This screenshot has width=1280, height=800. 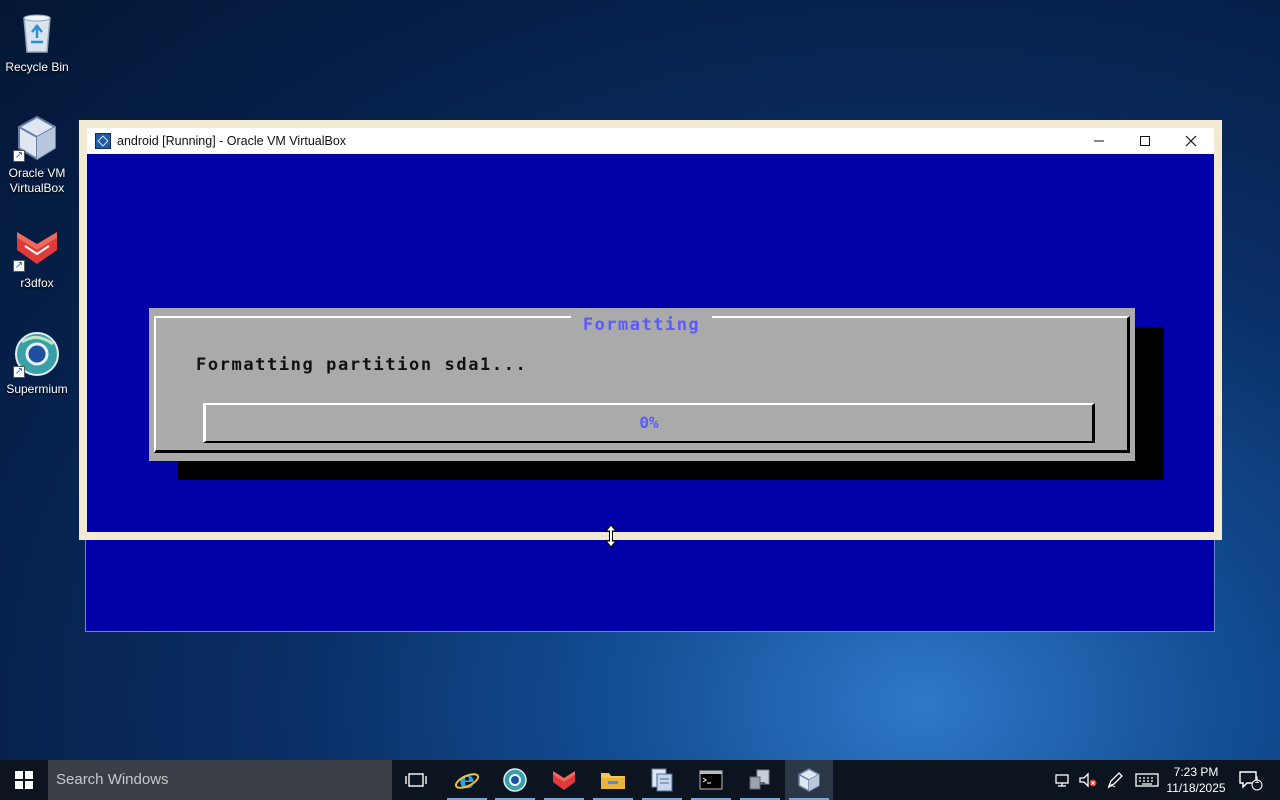 I want to click on task-view-icon, so click(x=416, y=780).